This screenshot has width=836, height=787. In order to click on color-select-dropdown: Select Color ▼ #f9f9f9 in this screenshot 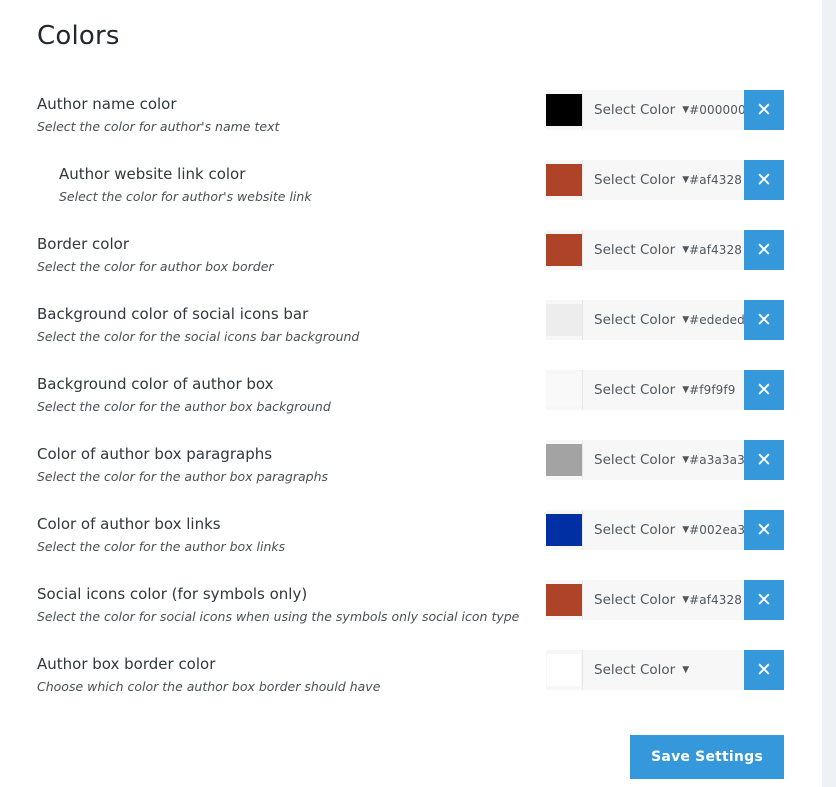, I will do `click(663, 390)`.